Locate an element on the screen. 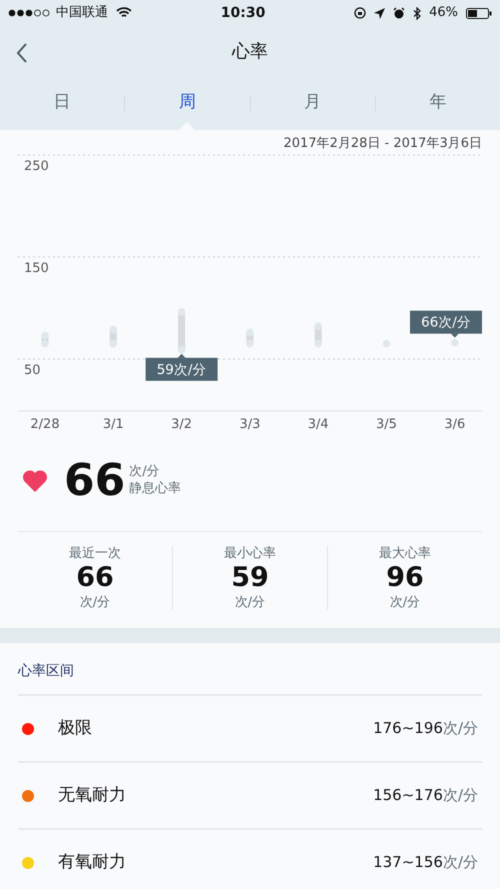 Image resolution: width=500 pixels, height=889 pixels. axis-label: 3/2 is located at coordinates (181, 423).